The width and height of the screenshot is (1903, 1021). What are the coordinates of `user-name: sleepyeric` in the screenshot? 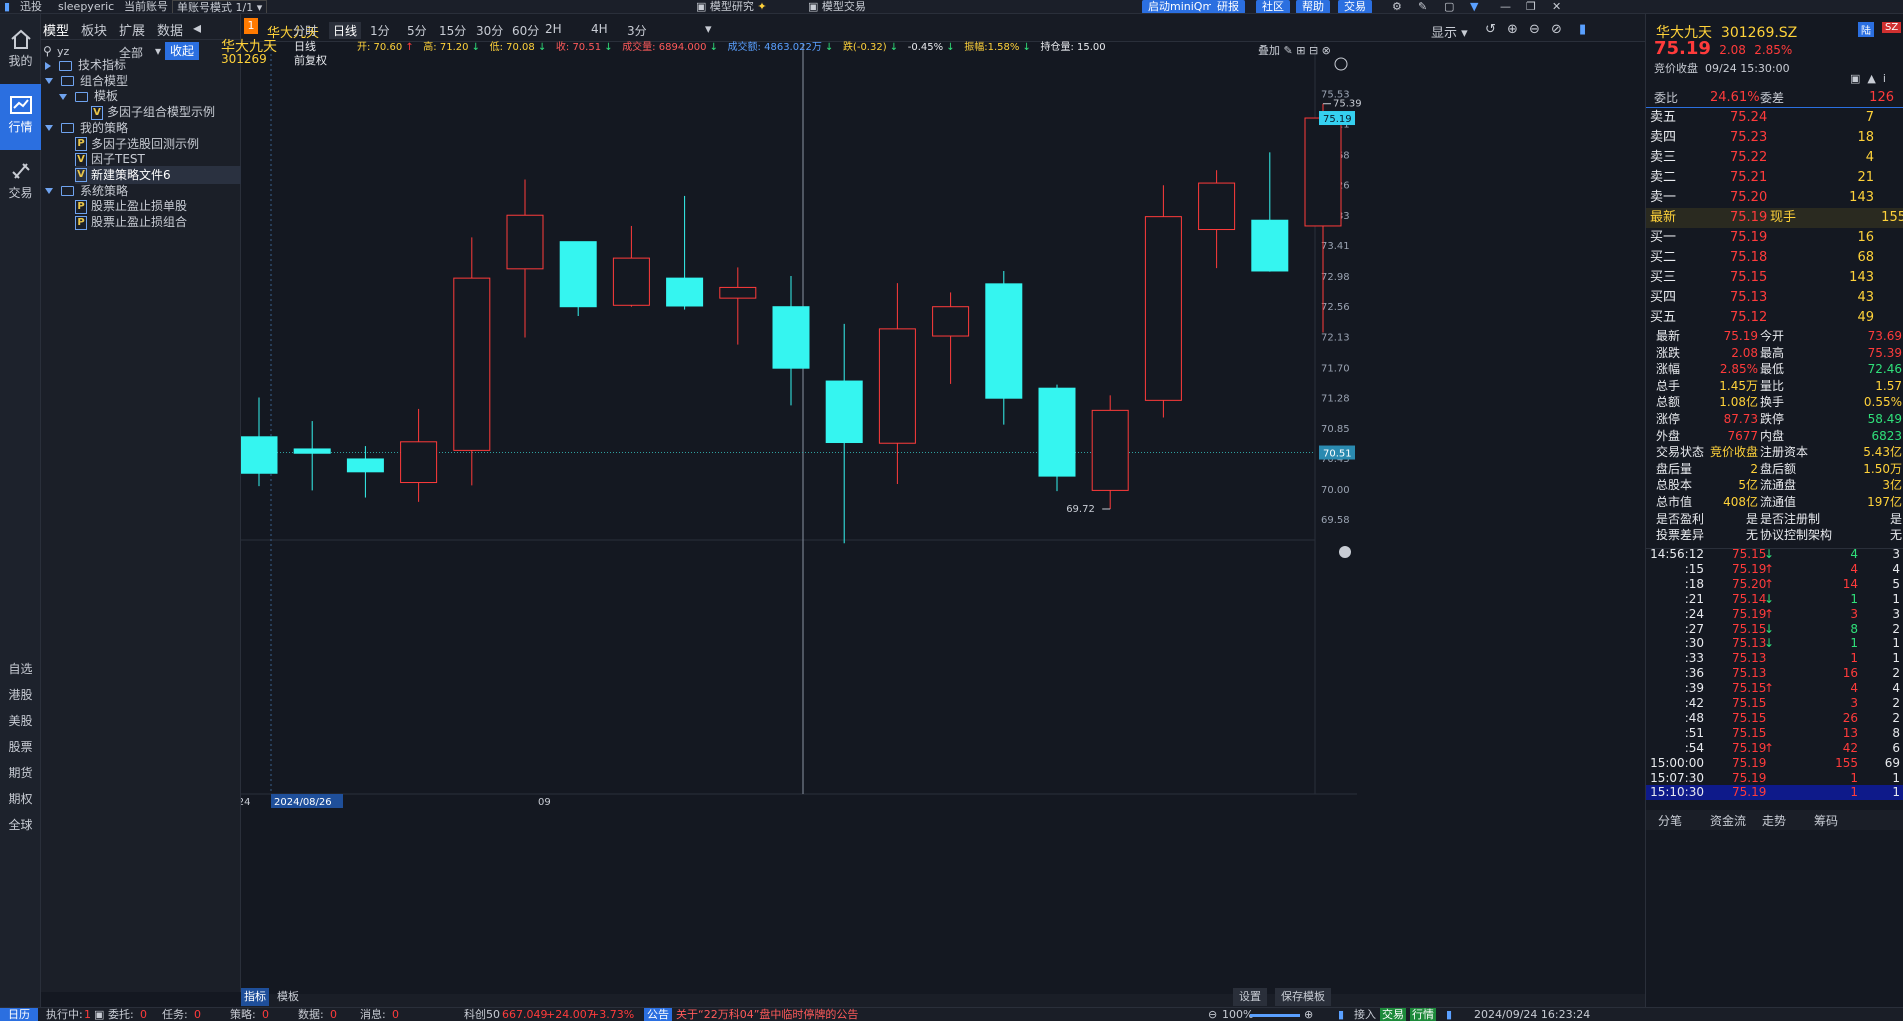 It's located at (86, 6).